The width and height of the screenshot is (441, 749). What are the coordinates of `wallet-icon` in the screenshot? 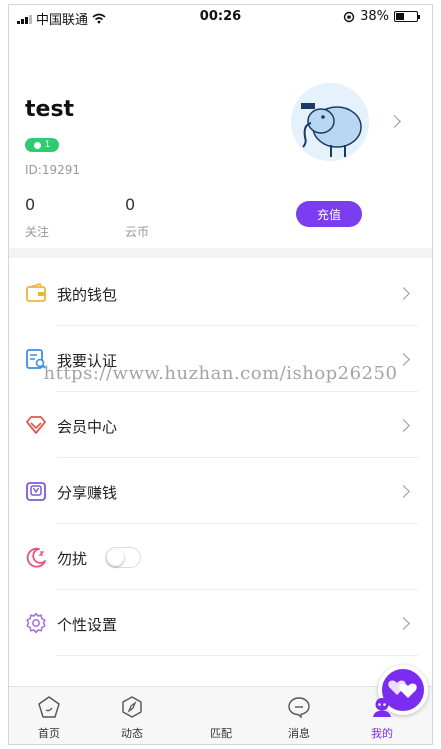 It's located at (36, 292).